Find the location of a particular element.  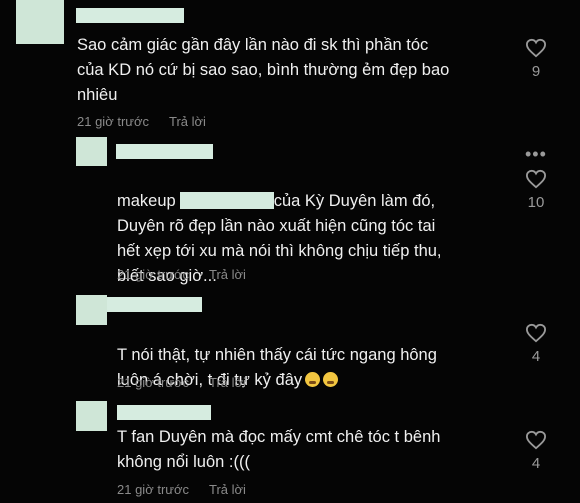

comment-text-prefix: makeup is located at coordinates (146, 201).